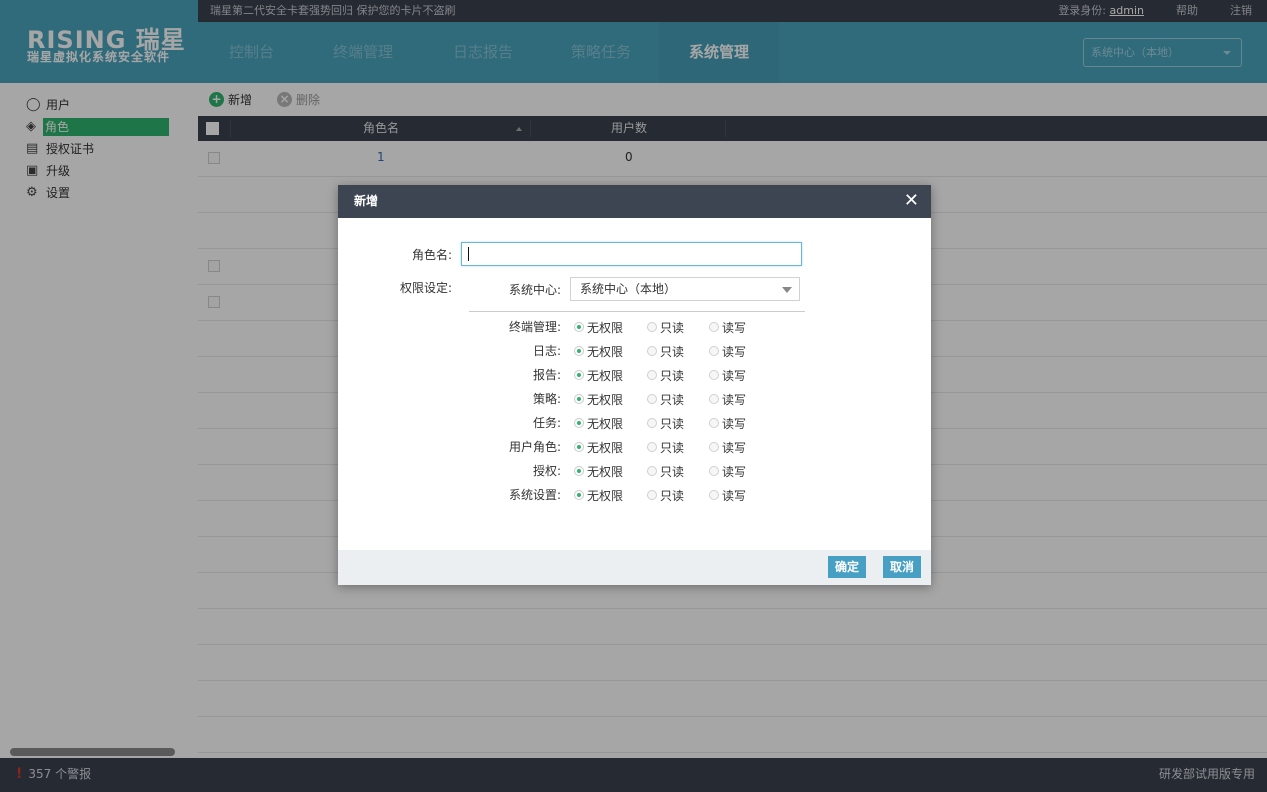 The height and width of the screenshot is (792, 1267). What do you see at coordinates (468, 254) in the screenshot?
I see `text-cursor` at bounding box center [468, 254].